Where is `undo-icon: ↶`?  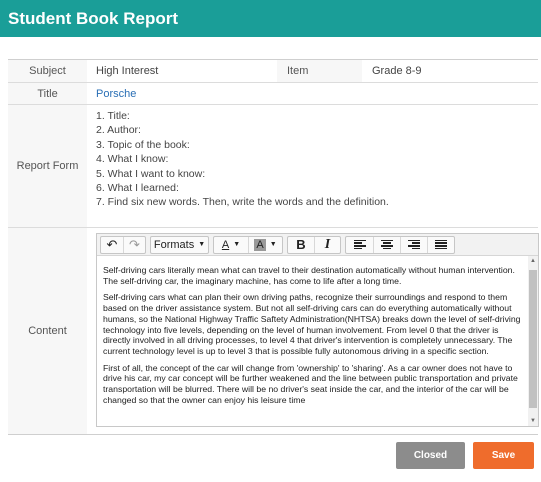
undo-icon: ↶ is located at coordinates (112, 244).